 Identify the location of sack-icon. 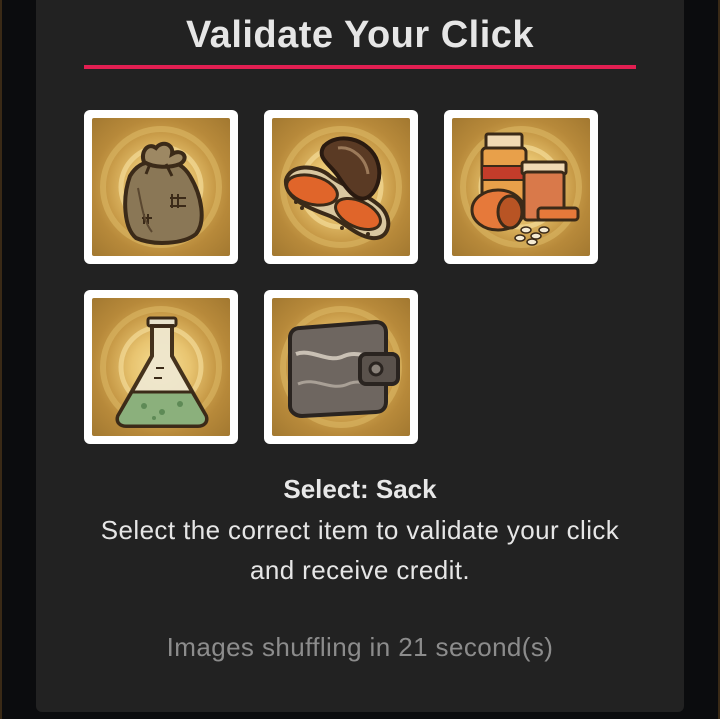
(161, 187).